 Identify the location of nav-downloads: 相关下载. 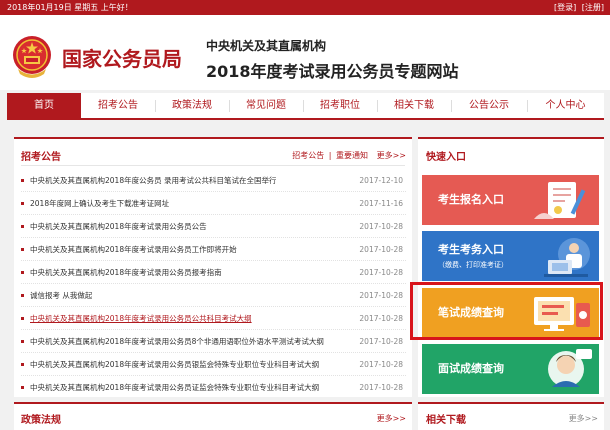
(414, 105).